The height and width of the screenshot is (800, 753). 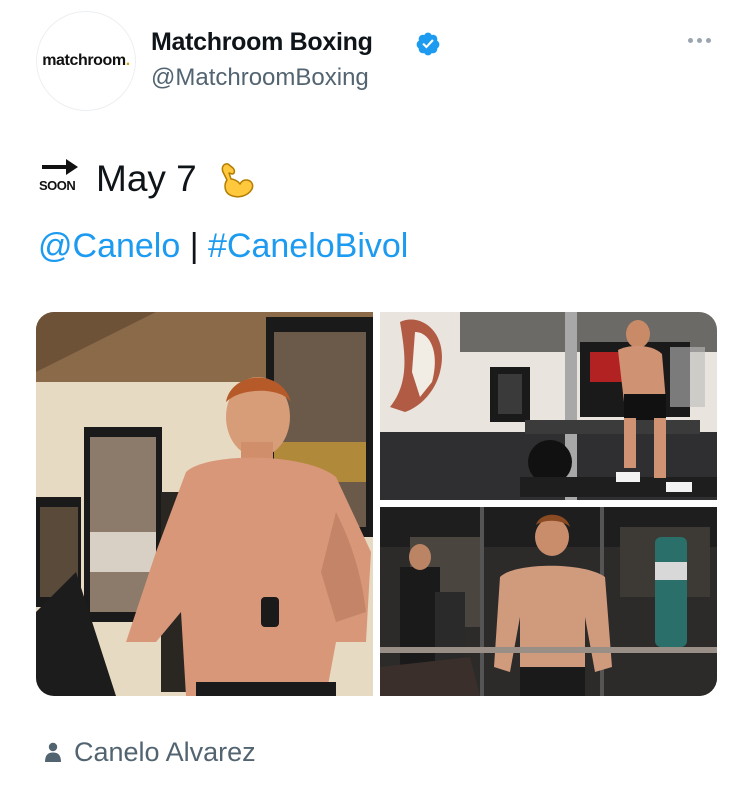 I want to click on mention-link: @Canelo, so click(x=109, y=246).